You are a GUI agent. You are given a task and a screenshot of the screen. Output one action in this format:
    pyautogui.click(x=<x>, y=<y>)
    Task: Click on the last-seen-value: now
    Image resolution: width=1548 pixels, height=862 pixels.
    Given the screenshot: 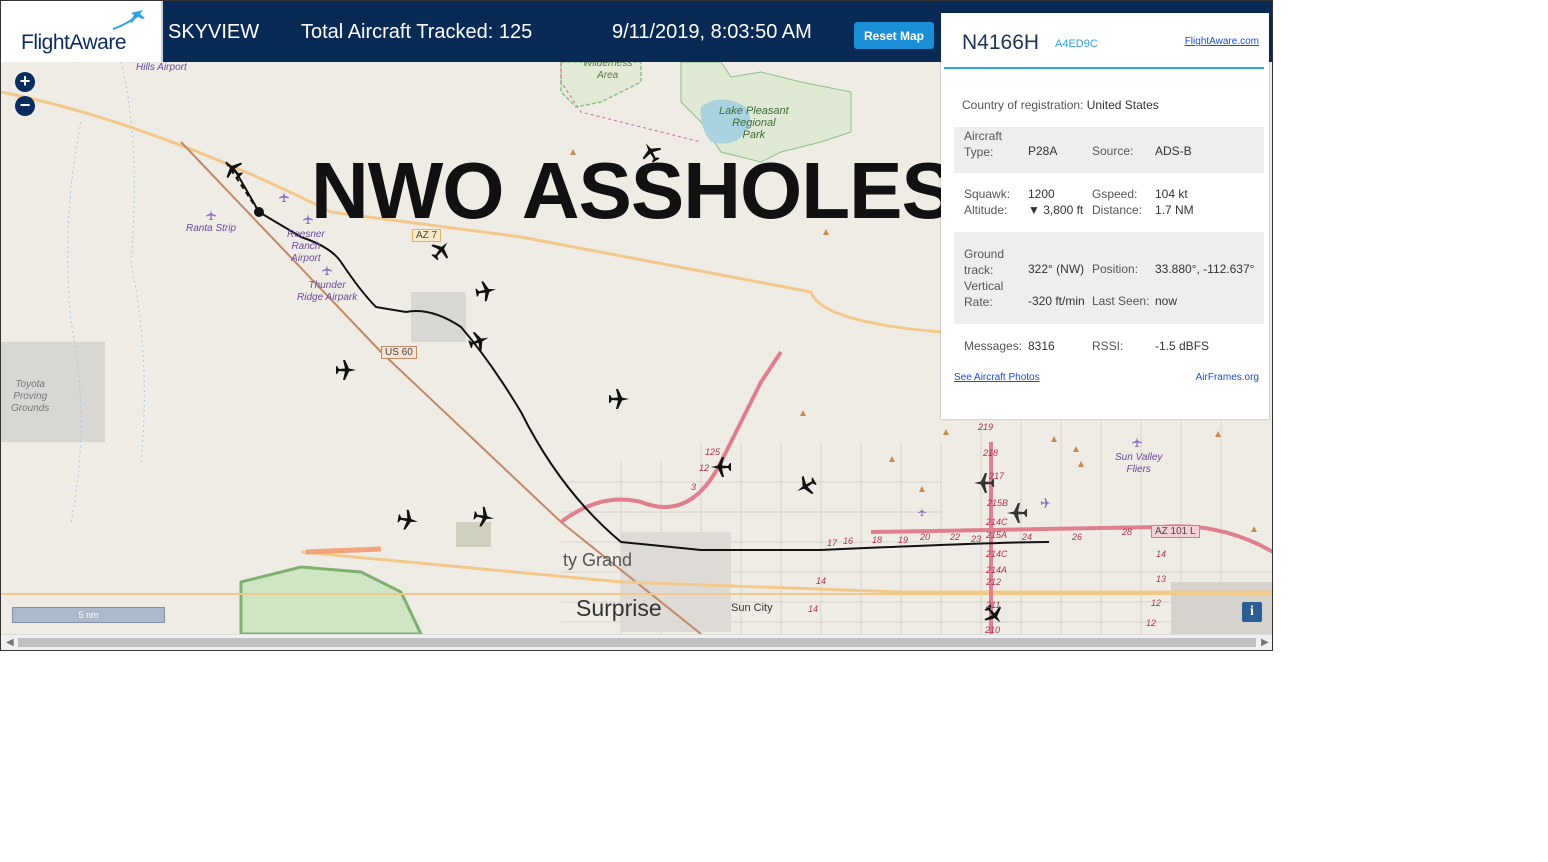 What is the action you would take?
    pyautogui.click(x=1166, y=301)
    